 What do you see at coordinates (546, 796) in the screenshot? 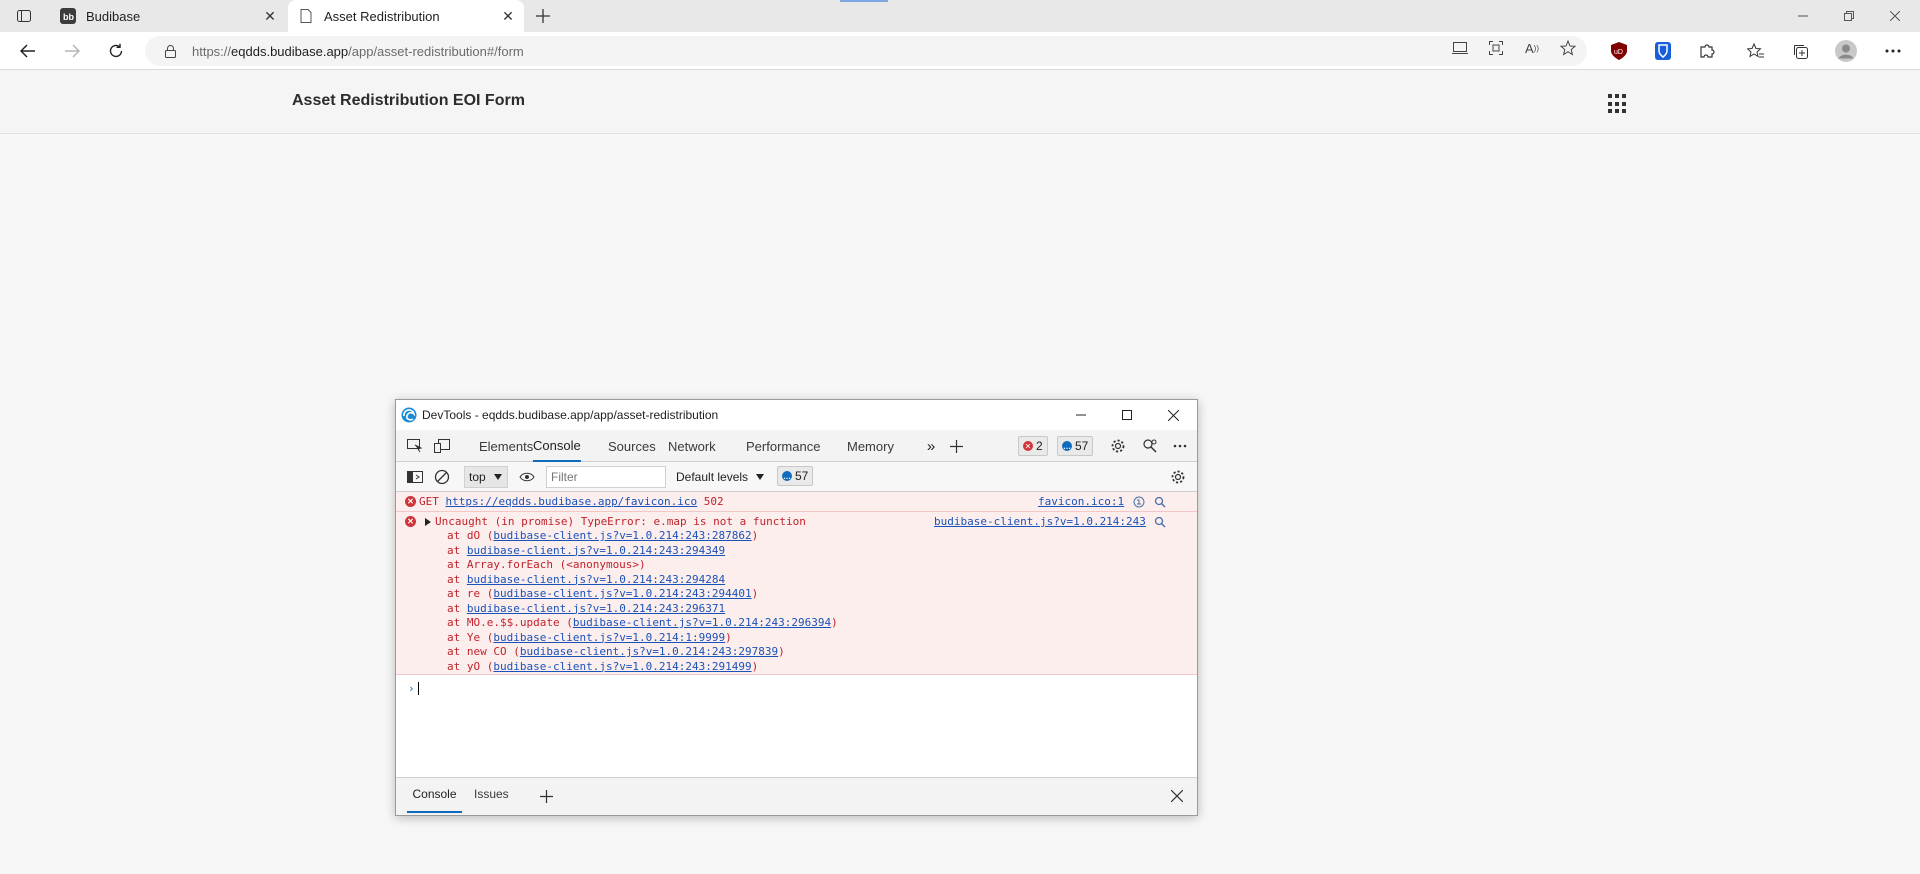
I see `add-drawer-tab-plus-icon` at bounding box center [546, 796].